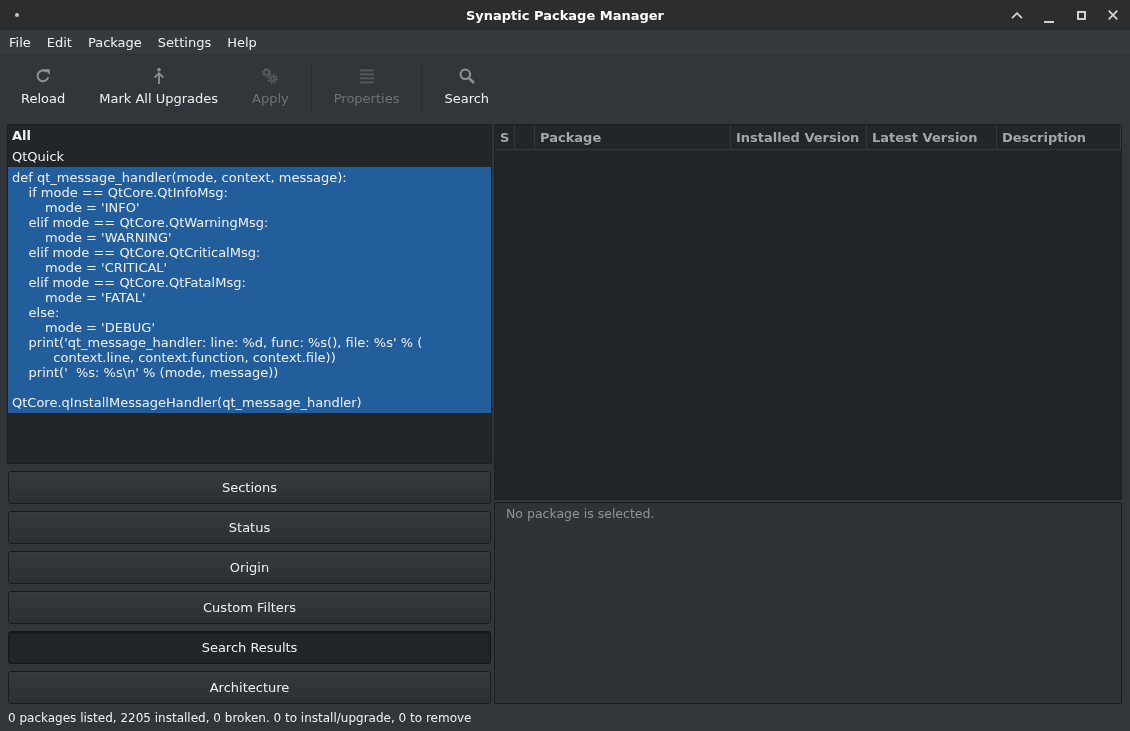  I want to click on filter-item: def qt_message_handler(mode, context, message): if mode == QtCore.QtInfoMsg: mode = 'INFO' elif mode == QtCore.QtWarningMsg: mode = 'WARNING' elif mode == QtCore.QtCriticalMsg: mode = 'CRITICAL' elif mode == QtCore.QtFatalMsg: mode = 'FATAL' else: mode = 'DEBUG' print('qt_message_handler: line: %d, func: %s(), file: %s' % ( context.line, context.function, context.file)) print(' %s: %s\n' % (mode, message)) QtCore.qInstallMessageHandler(qt_message_handler), so click(249, 290).